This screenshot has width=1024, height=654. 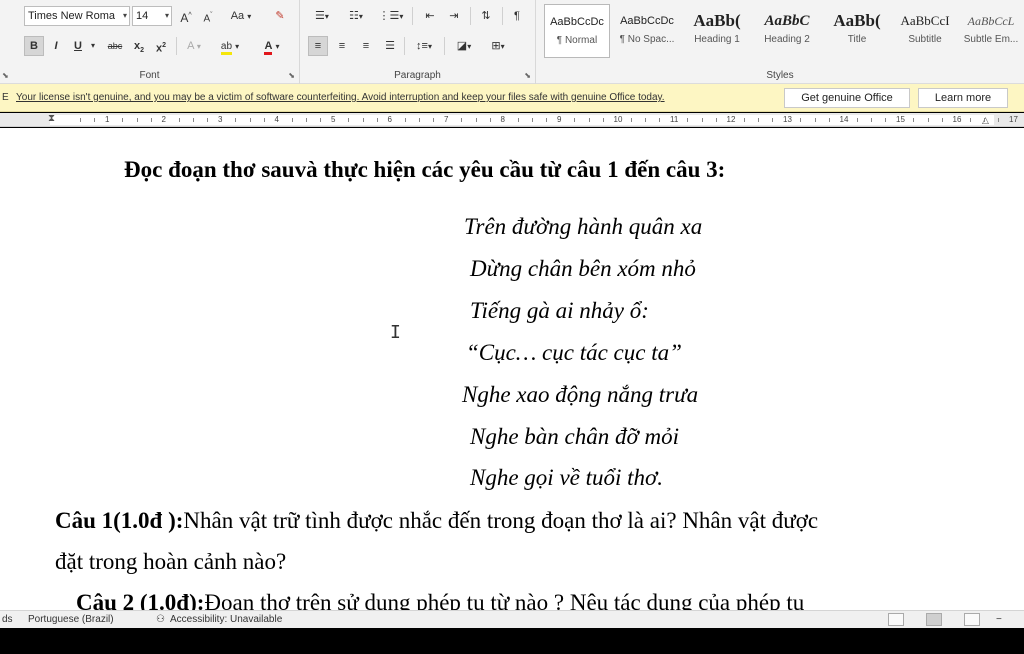 I want to click on style-name: Title, so click(x=857, y=39).